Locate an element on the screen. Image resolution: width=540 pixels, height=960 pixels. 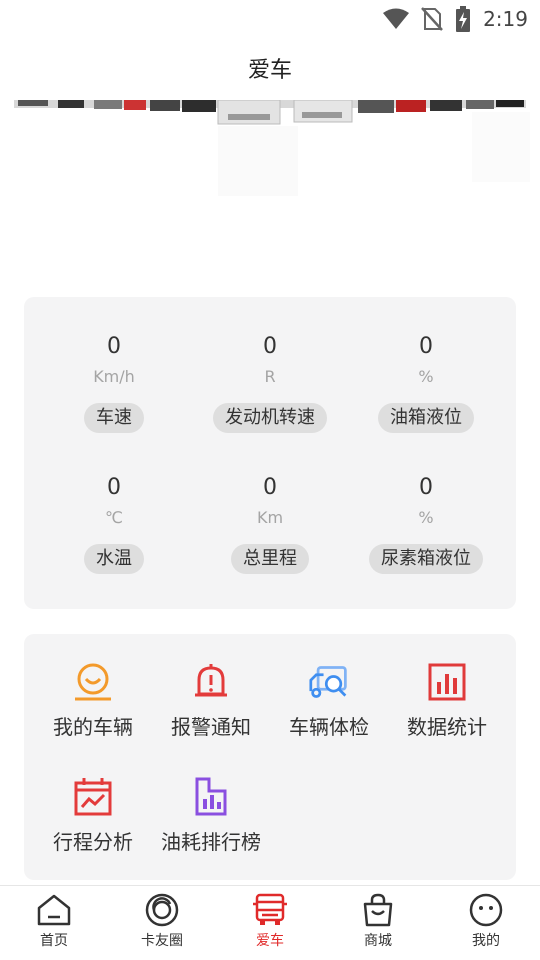
tab-home: 首页 is located at coordinates (54, 923).